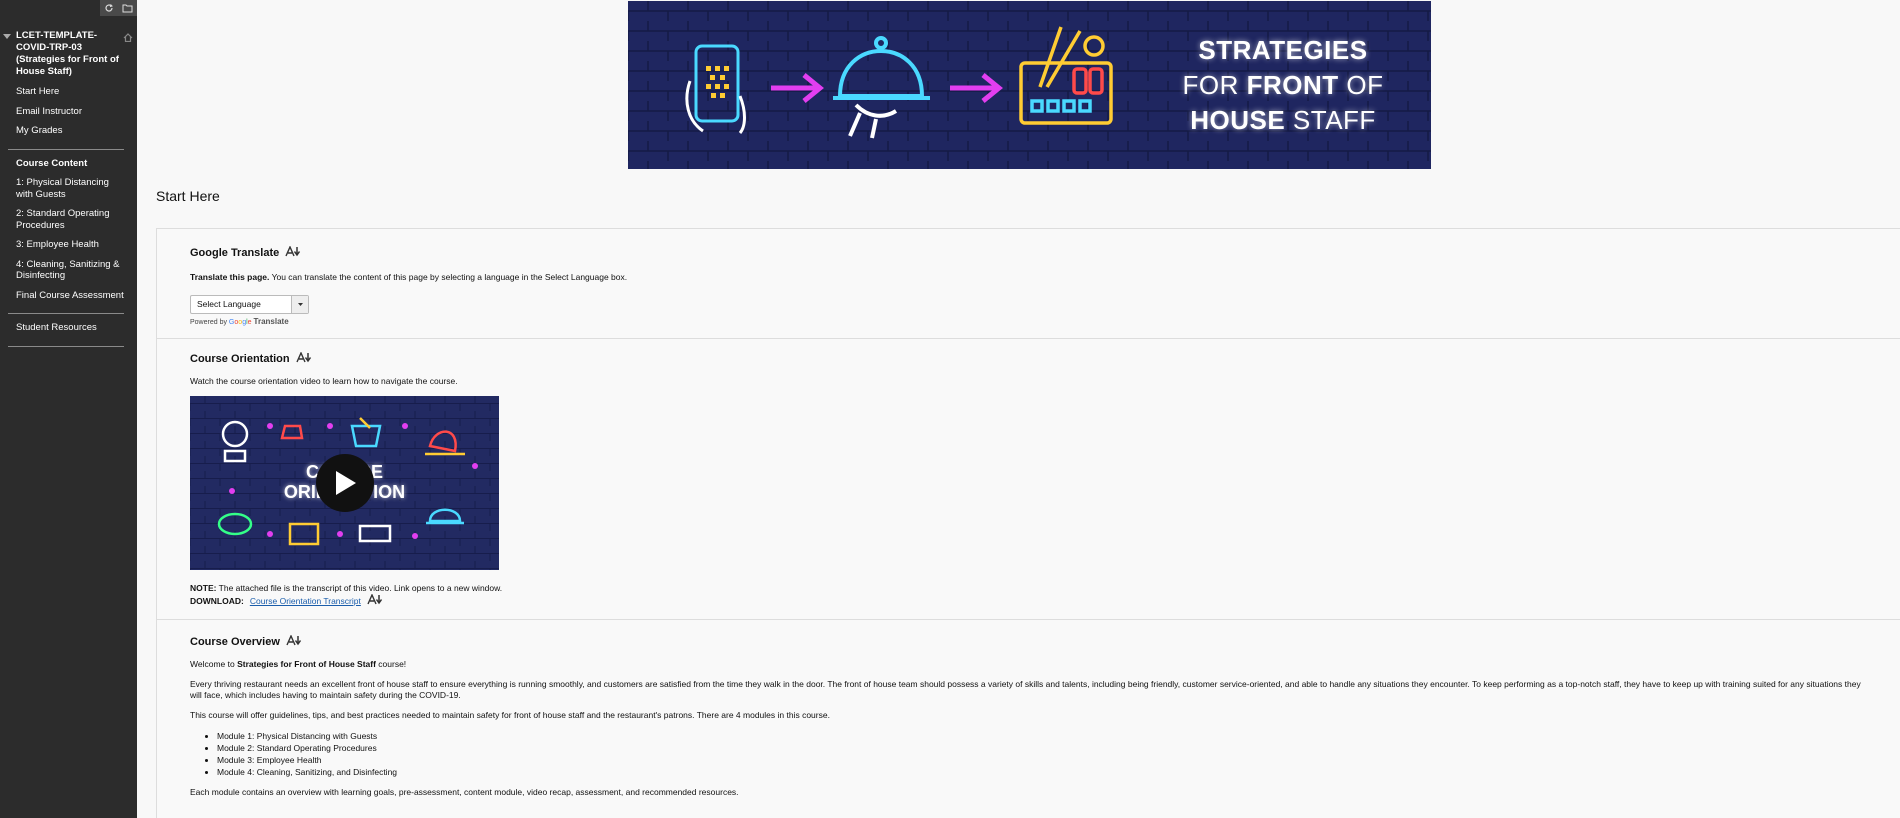 The width and height of the screenshot is (1900, 818). I want to click on module-list-item: Module 2: Standard Operating Procedures, so click(1039, 748).